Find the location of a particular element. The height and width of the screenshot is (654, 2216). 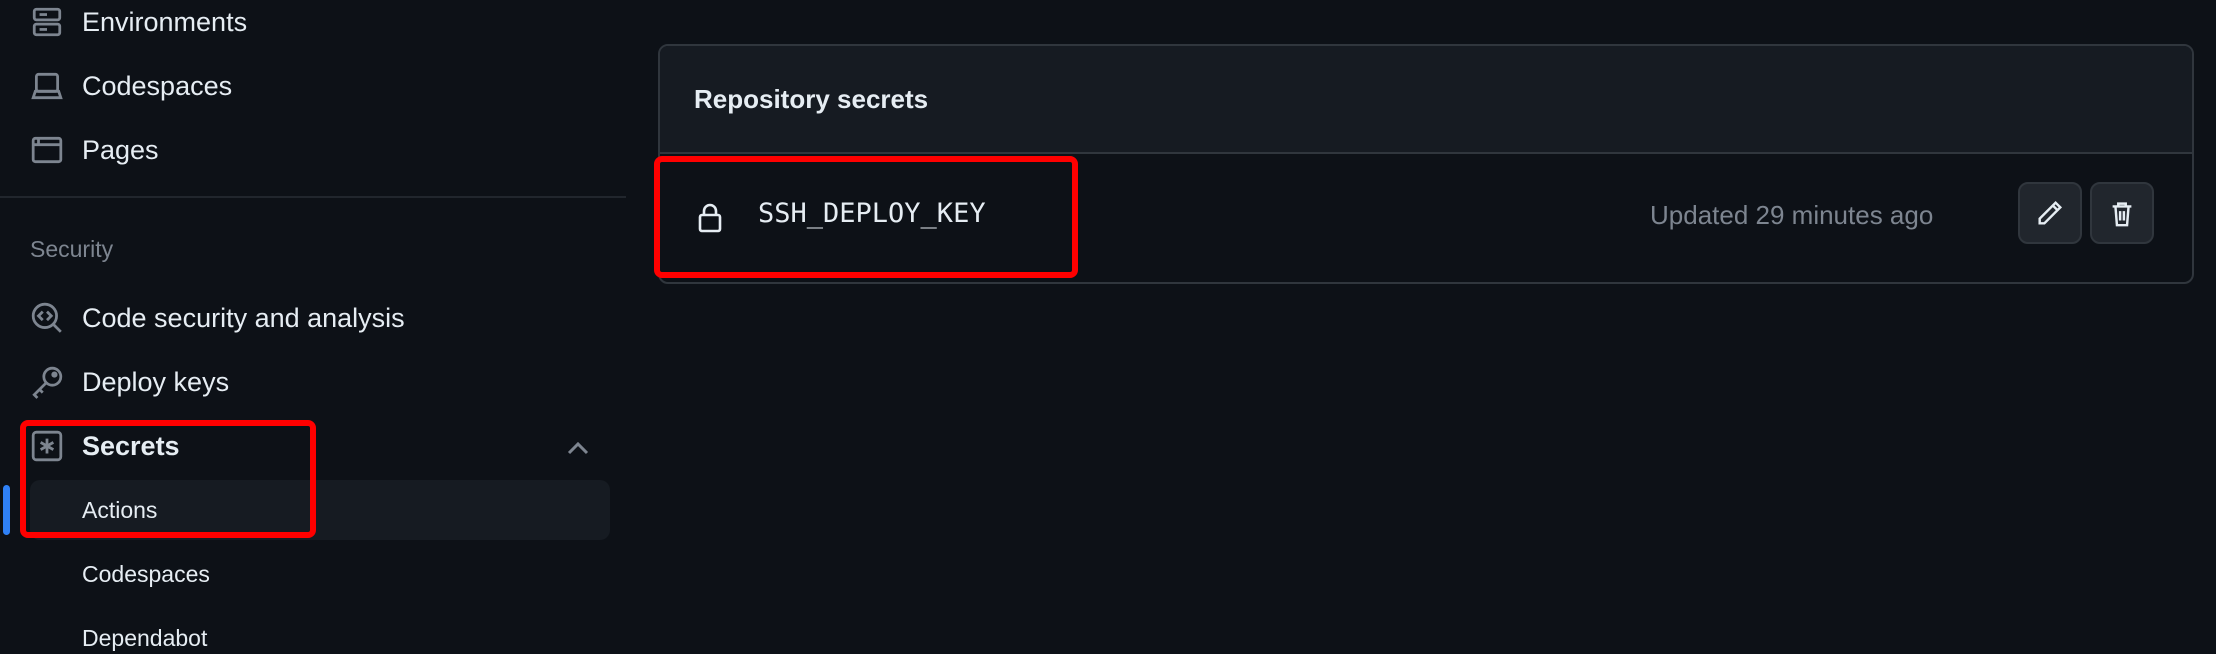

sidebar-item-code-security: Code security and analysis is located at coordinates (320, 318).